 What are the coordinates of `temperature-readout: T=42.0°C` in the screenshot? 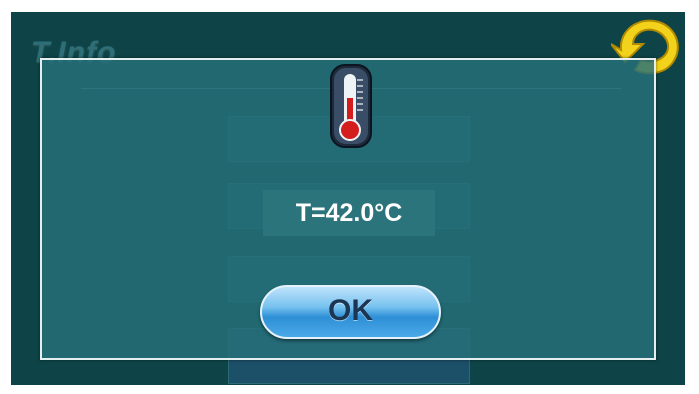 It's located at (349, 213).